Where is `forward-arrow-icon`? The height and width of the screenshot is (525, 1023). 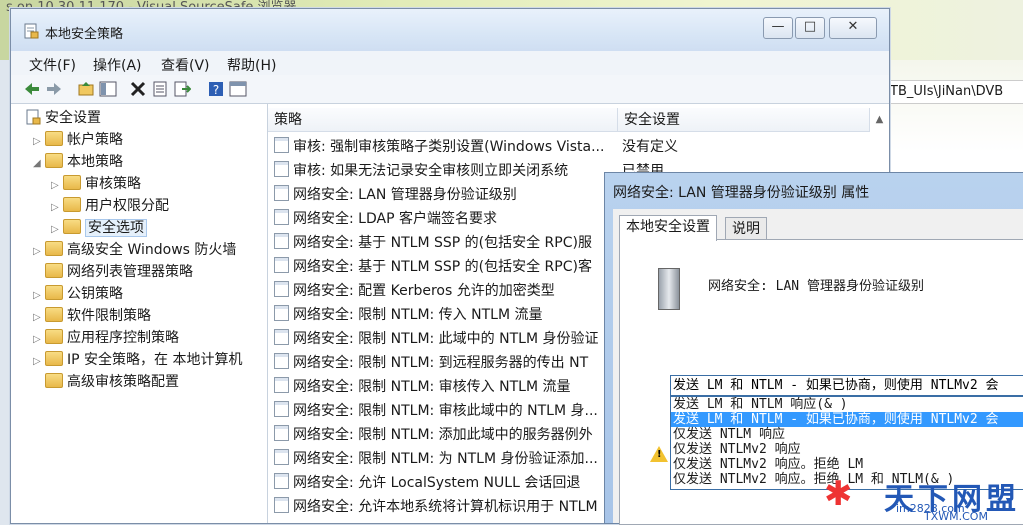
forward-arrow-icon is located at coordinates (54, 89).